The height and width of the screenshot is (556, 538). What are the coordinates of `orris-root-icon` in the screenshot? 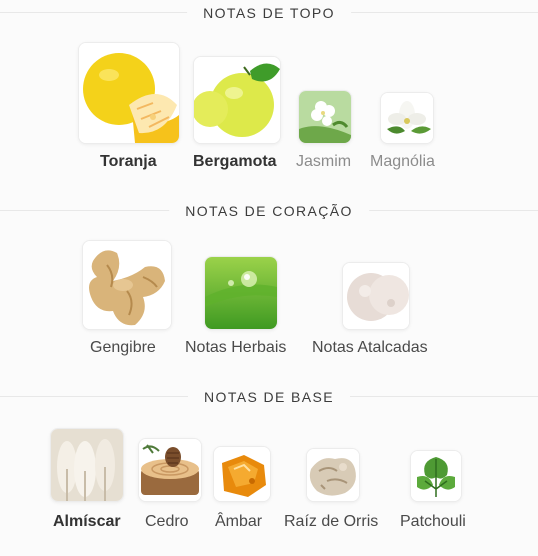 It's located at (333, 475).